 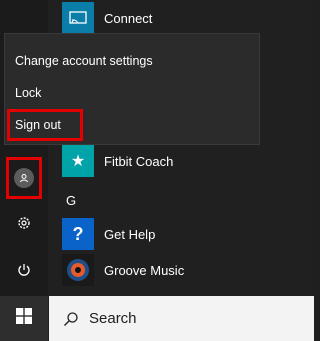 What do you see at coordinates (181, 318) in the screenshot?
I see `search-box: Search` at bounding box center [181, 318].